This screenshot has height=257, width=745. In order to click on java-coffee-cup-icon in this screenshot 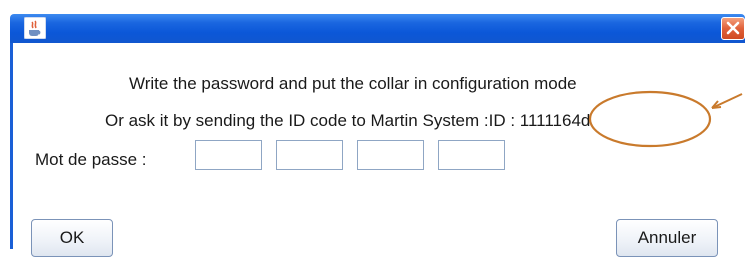, I will do `click(35, 28)`.